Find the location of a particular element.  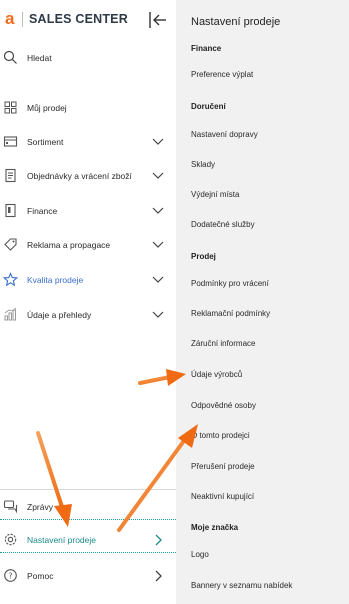

link-logo: Logo is located at coordinates (200, 554).